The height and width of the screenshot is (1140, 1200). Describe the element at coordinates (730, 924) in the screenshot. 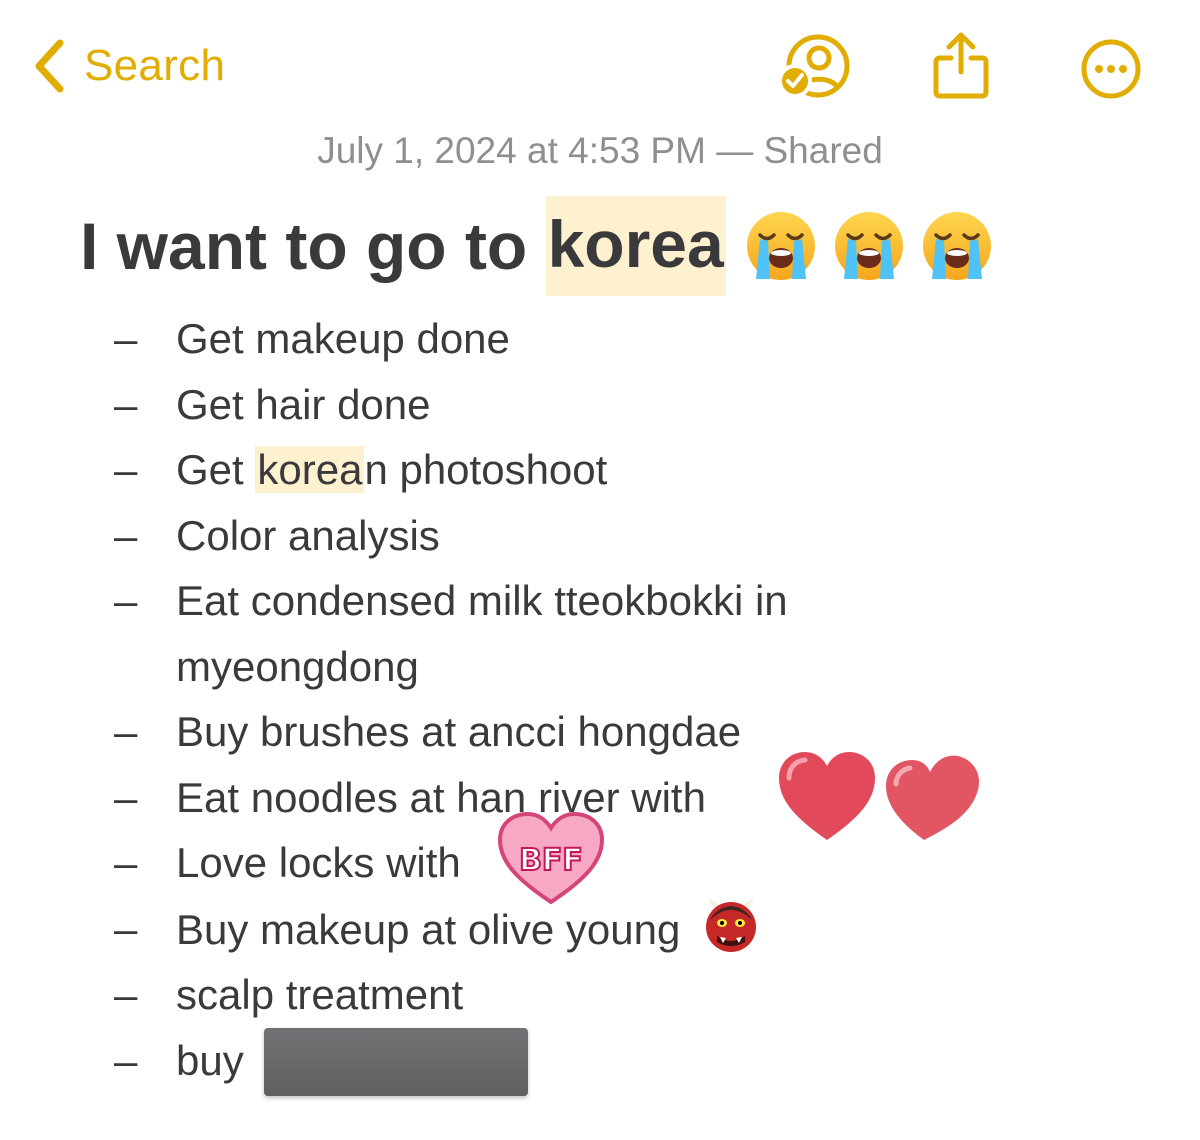

I see `ogre-emoji` at that location.